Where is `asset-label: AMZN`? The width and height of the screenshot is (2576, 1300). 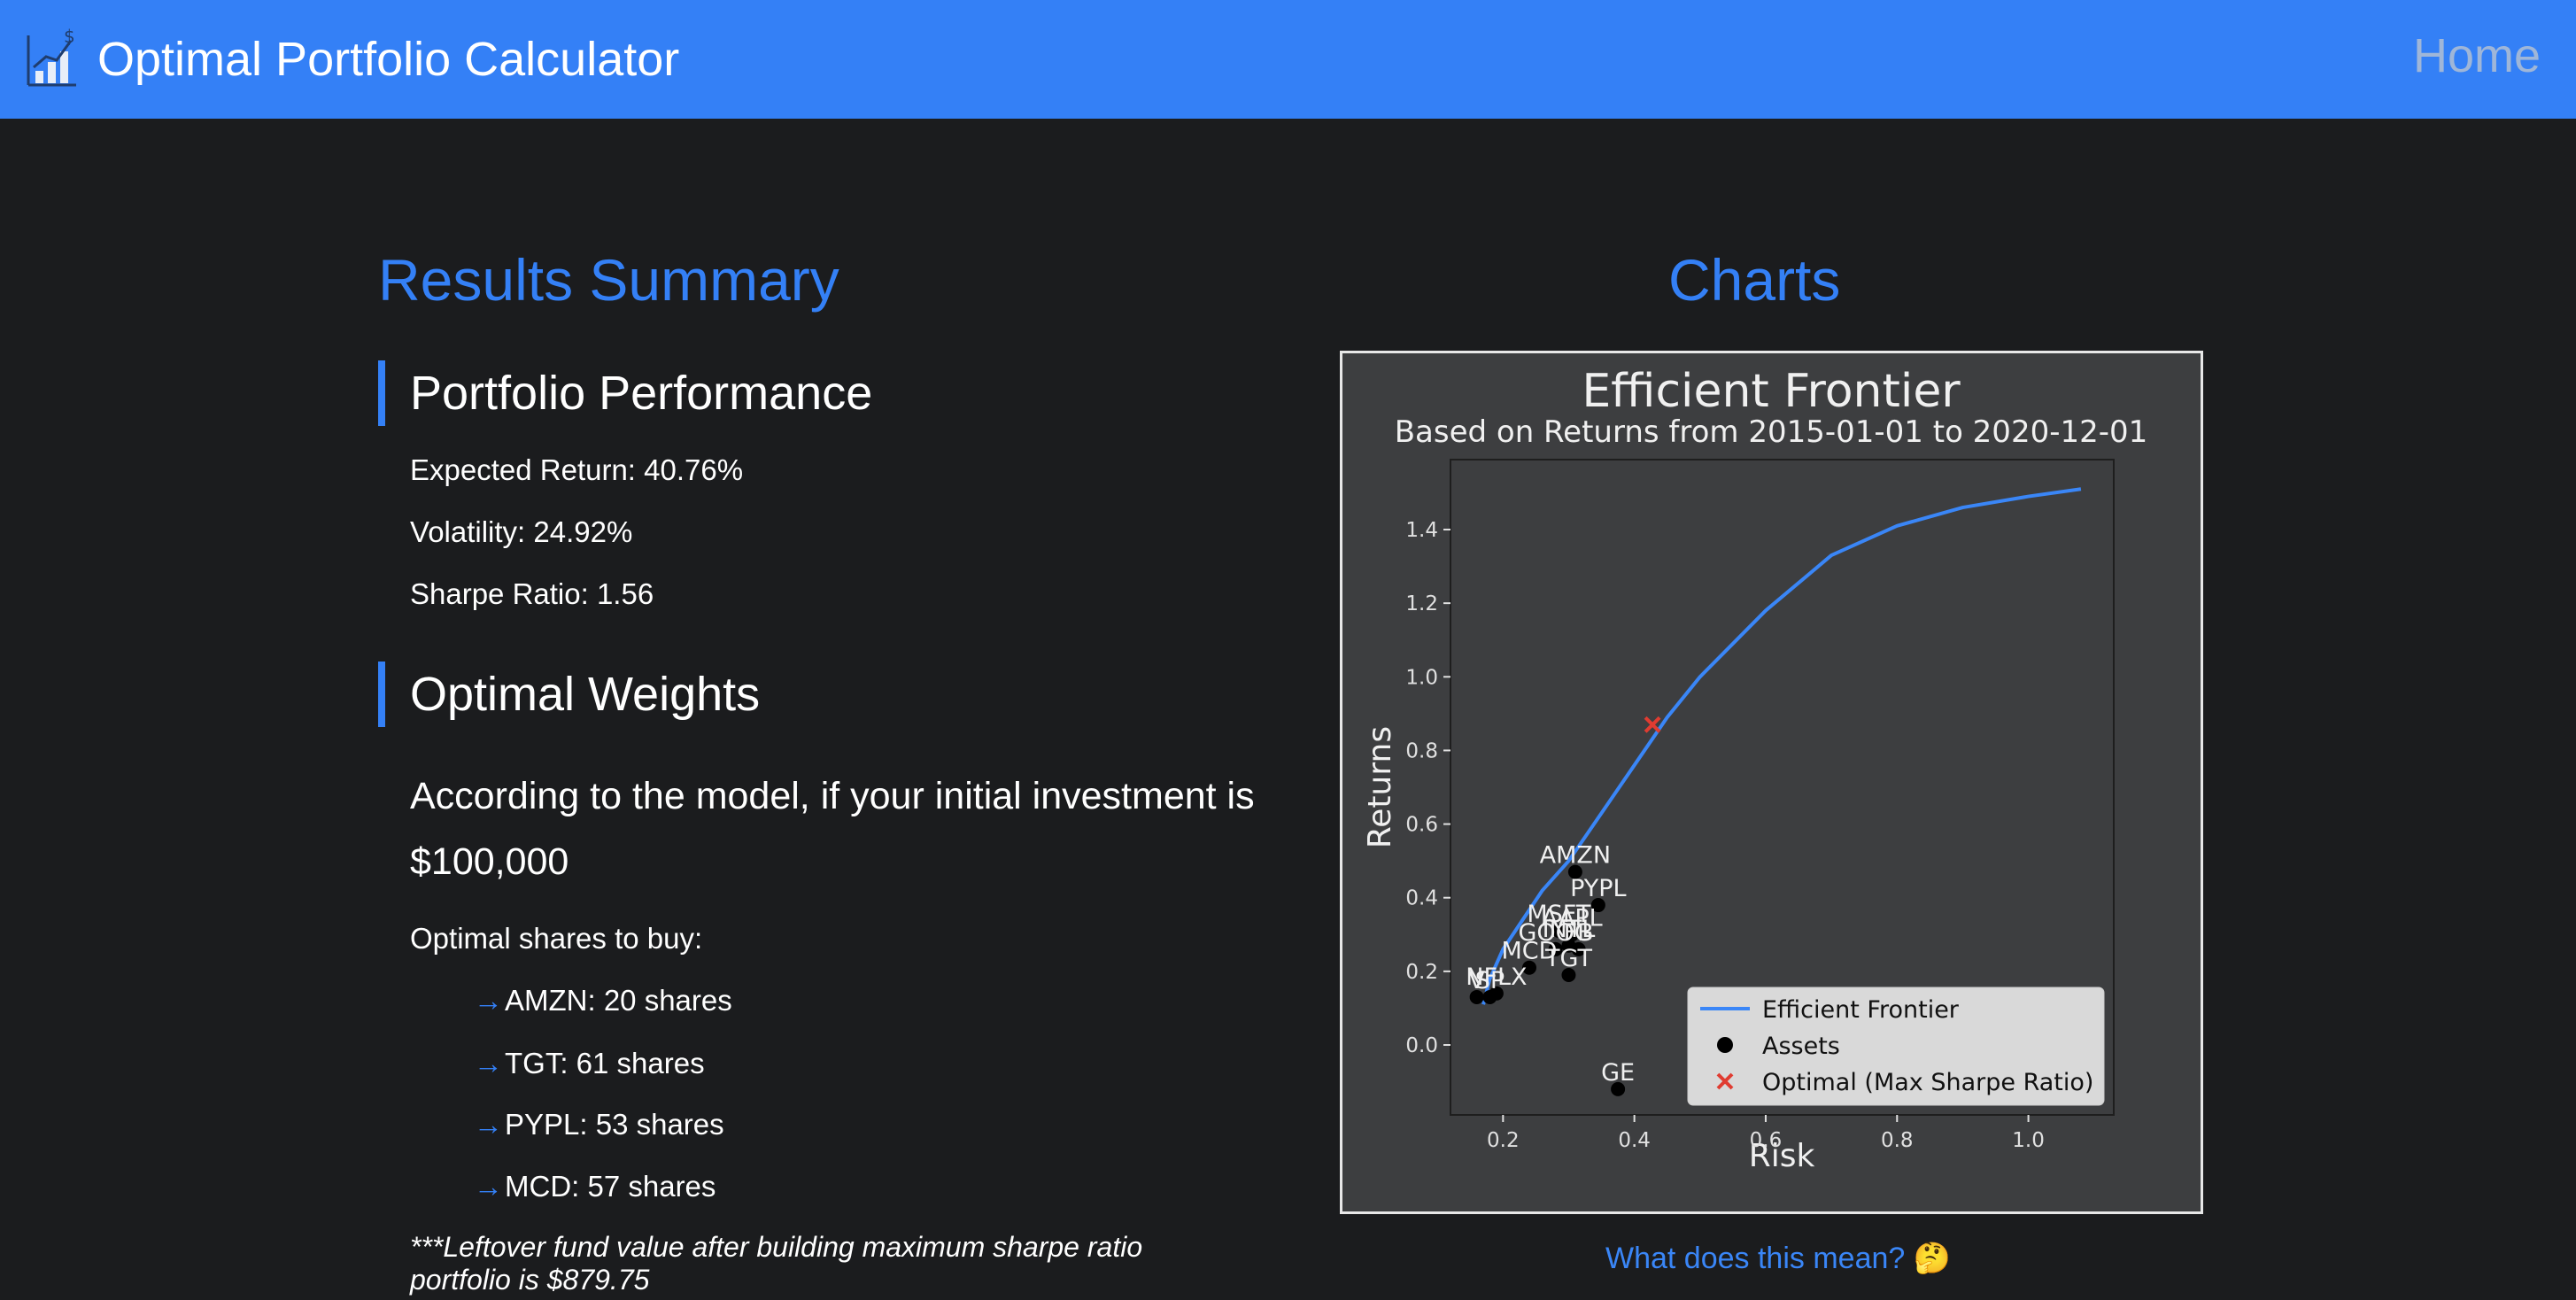 asset-label: AMZN is located at coordinates (1575, 856).